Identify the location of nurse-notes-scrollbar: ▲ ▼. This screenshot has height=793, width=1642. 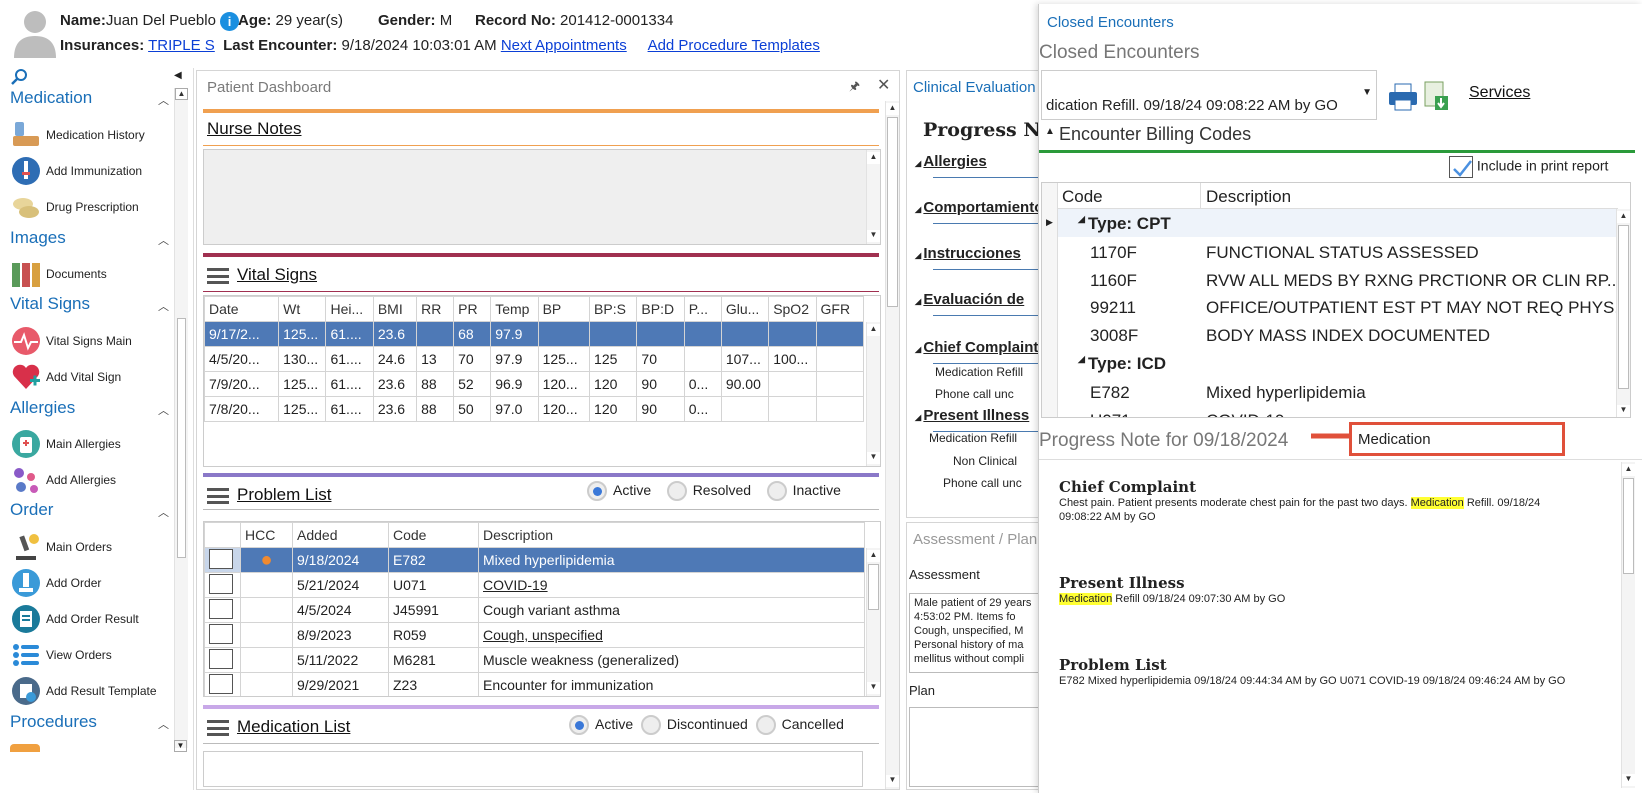
(873, 197).